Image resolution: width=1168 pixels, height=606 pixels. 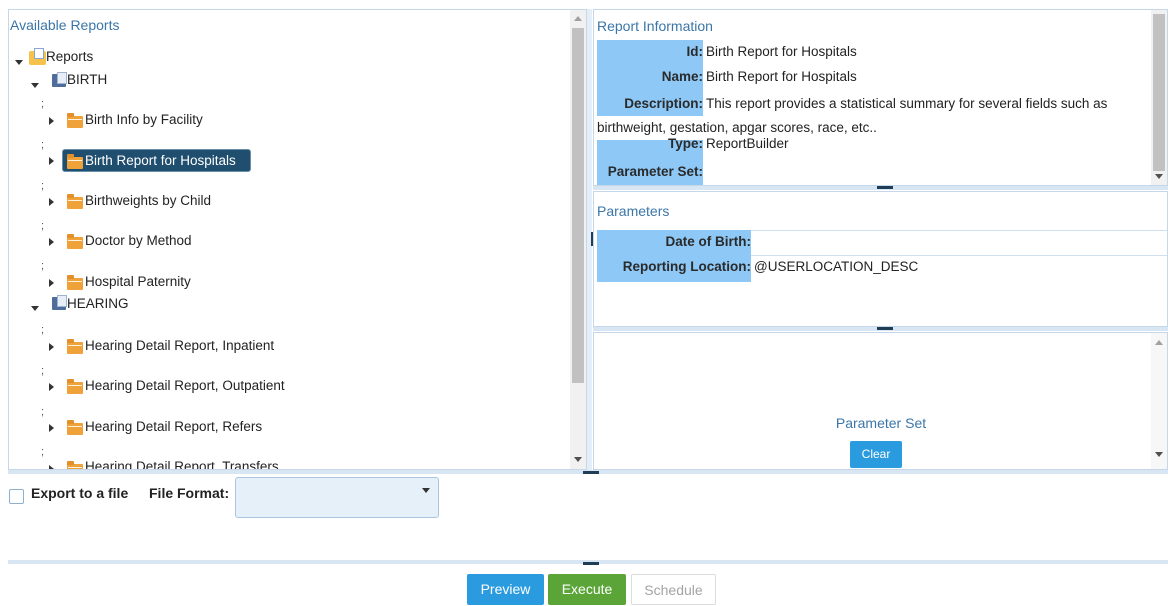 What do you see at coordinates (182, 463) in the screenshot?
I see `tree-item-hearing-transfers: Hearing Detail Report, Transfers` at bounding box center [182, 463].